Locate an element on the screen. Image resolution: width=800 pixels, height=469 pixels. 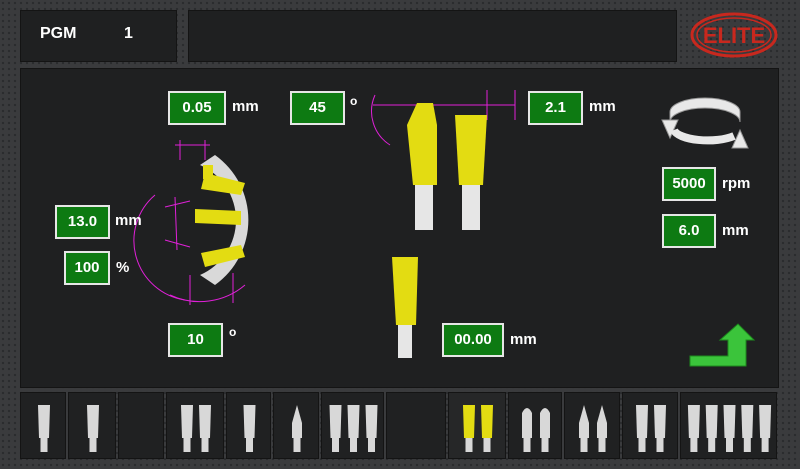
tool-pair-diagram is located at coordinates (445, 160).